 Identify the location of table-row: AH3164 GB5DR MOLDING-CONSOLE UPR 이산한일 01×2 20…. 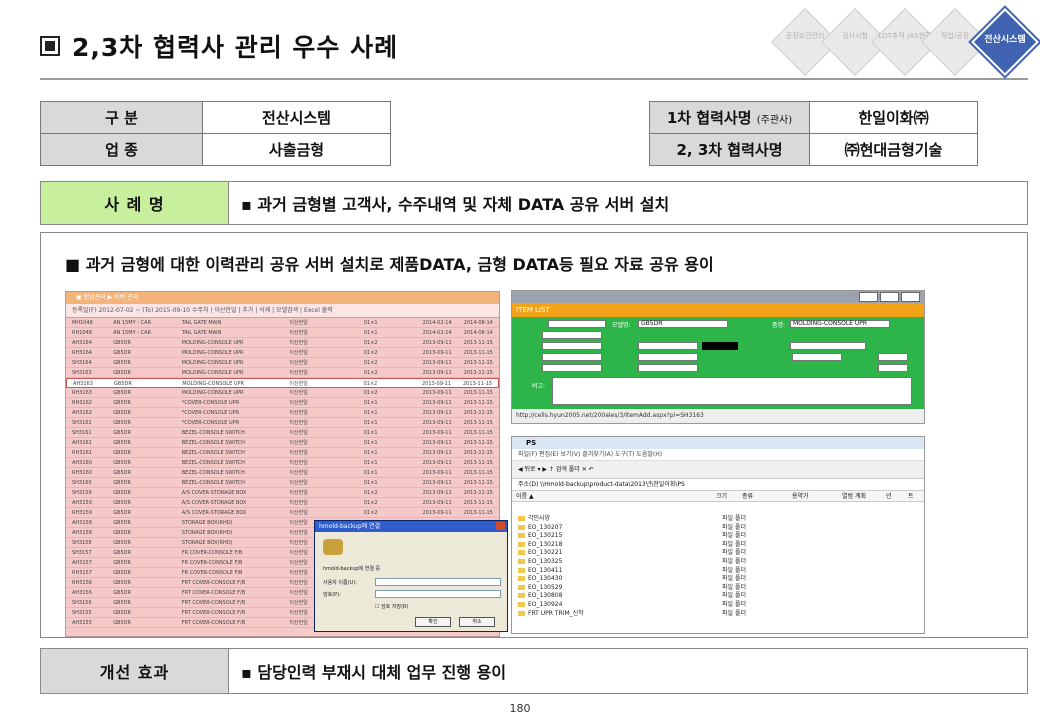
(282, 343).